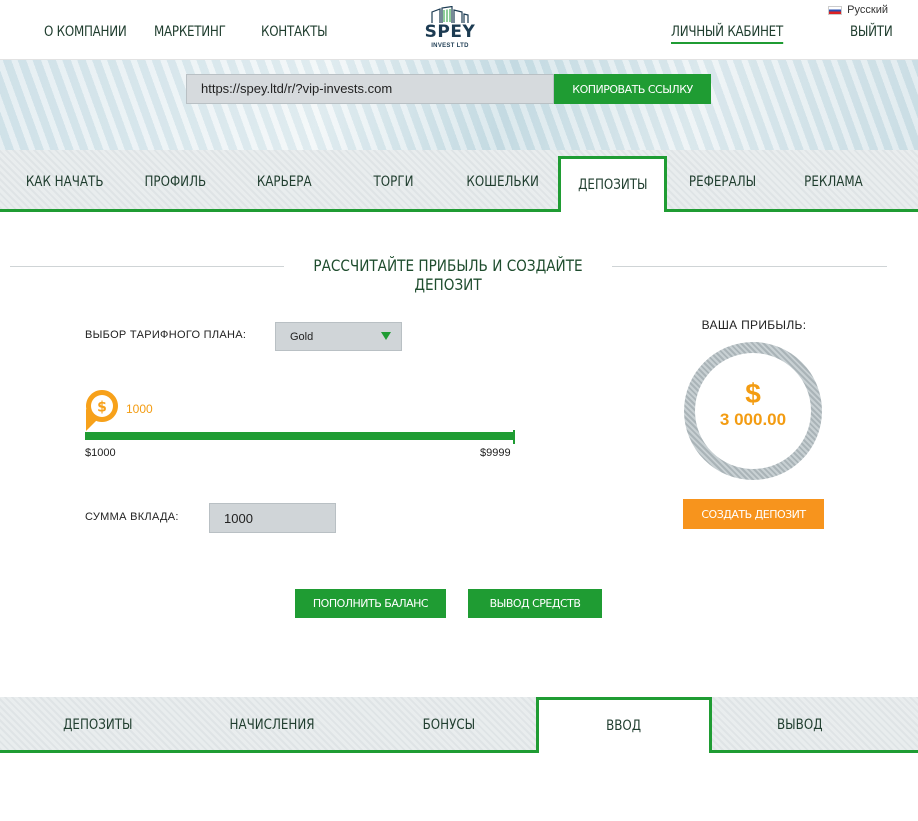 This screenshot has width=918, height=821. I want to click on nav-about: О КОМПАНИИ, so click(85, 32).